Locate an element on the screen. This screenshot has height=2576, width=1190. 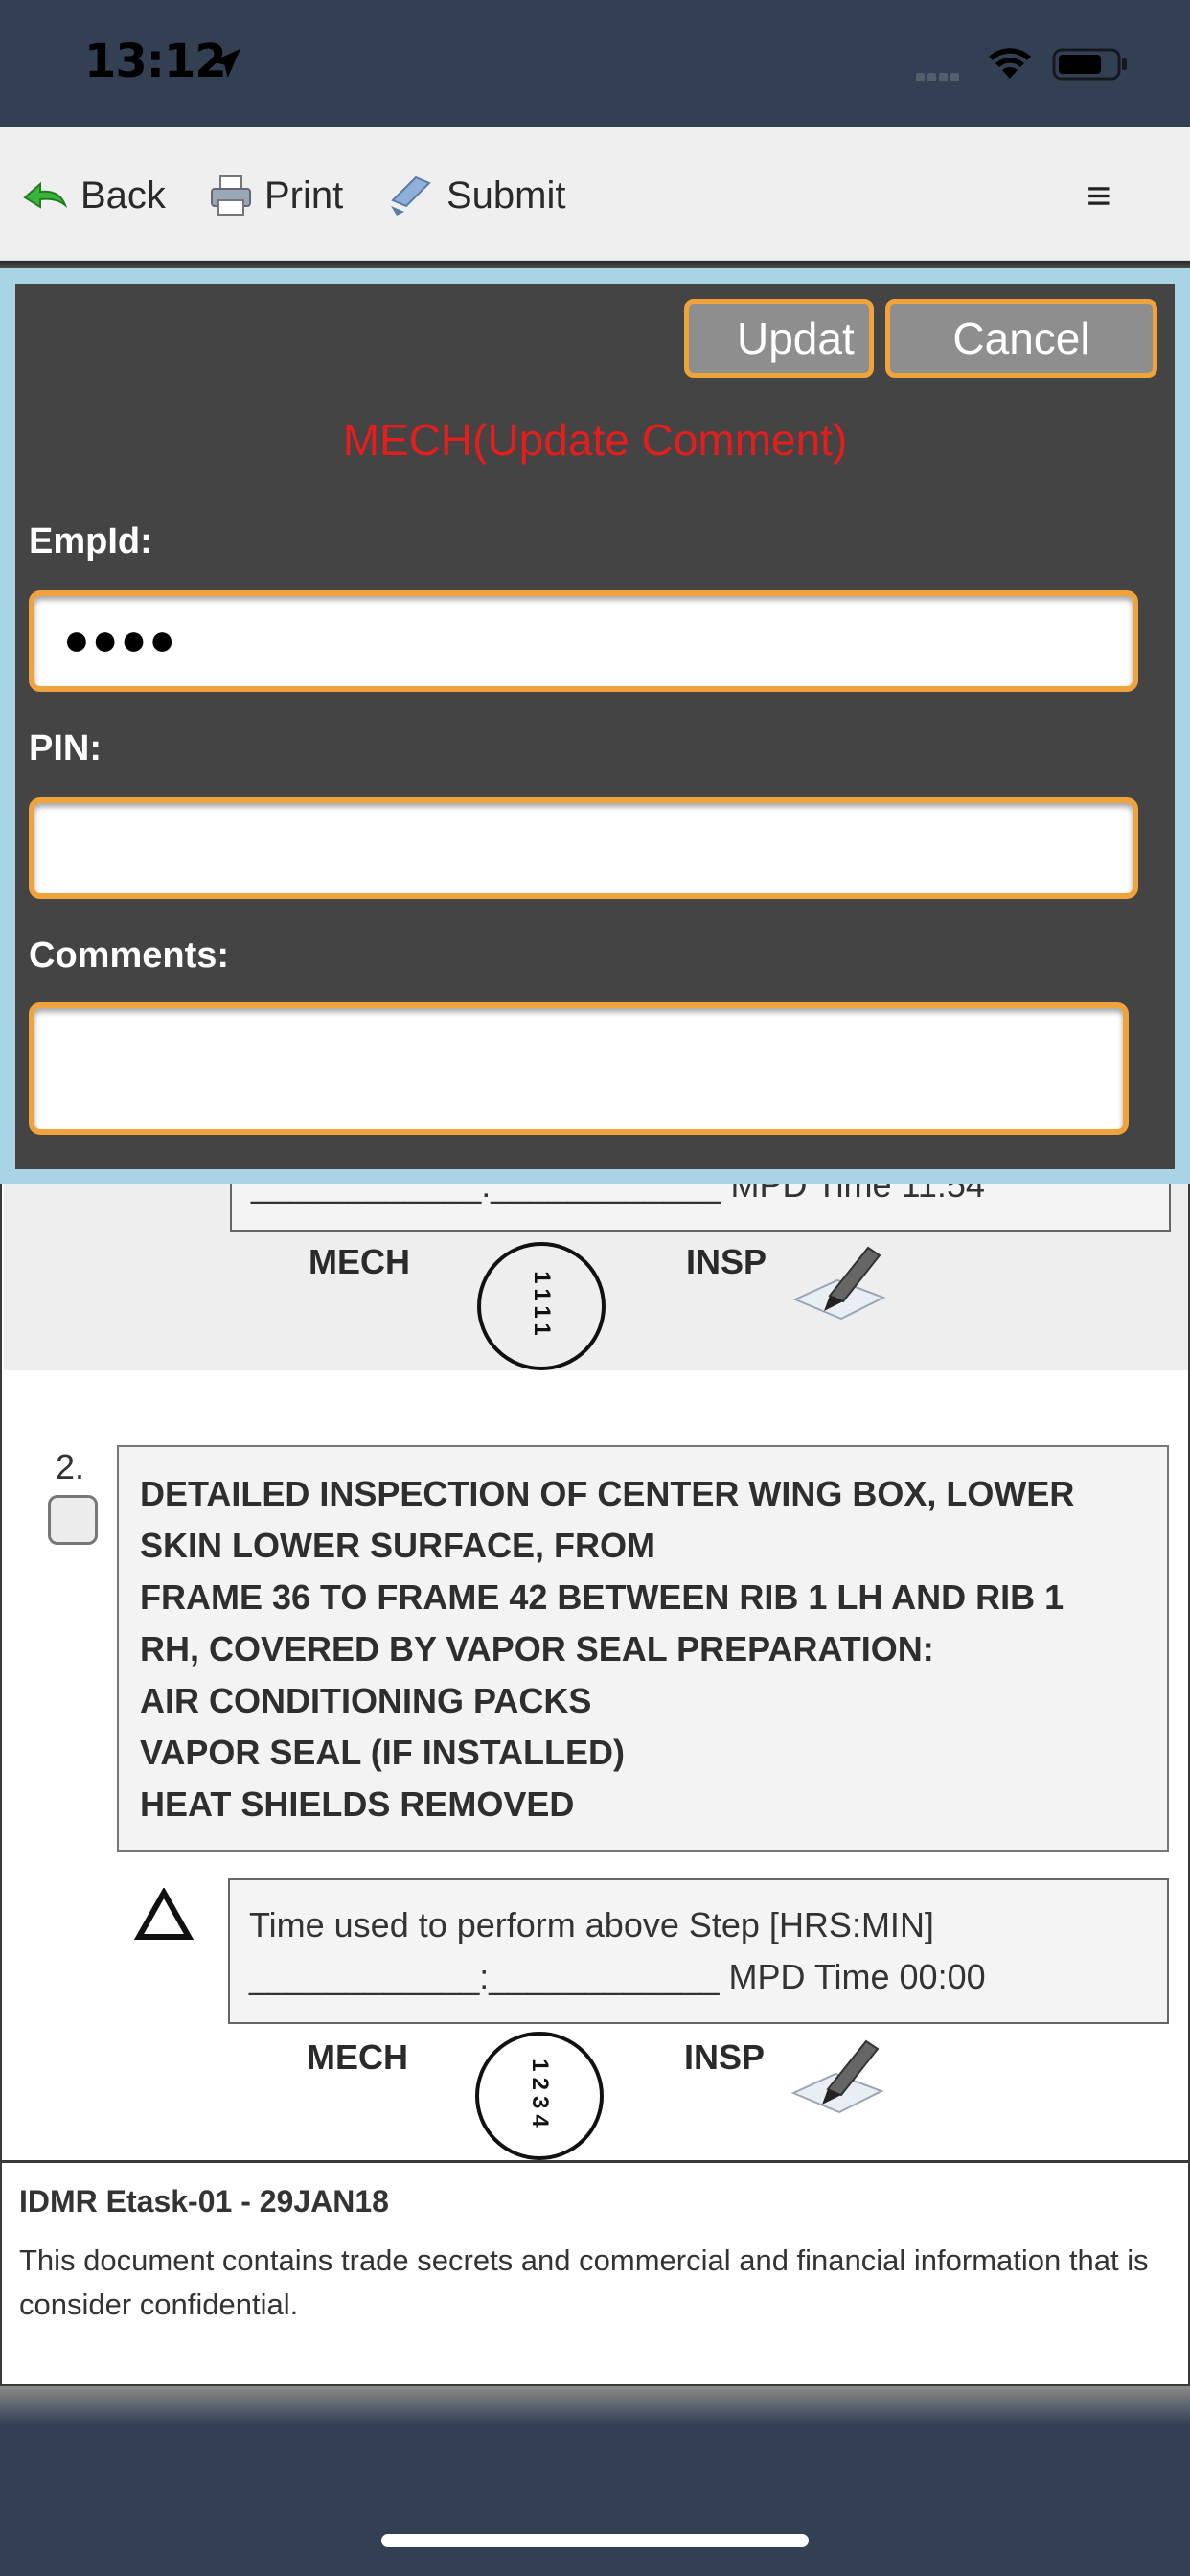
submit-button: Submit is located at coordinates (476, 195).